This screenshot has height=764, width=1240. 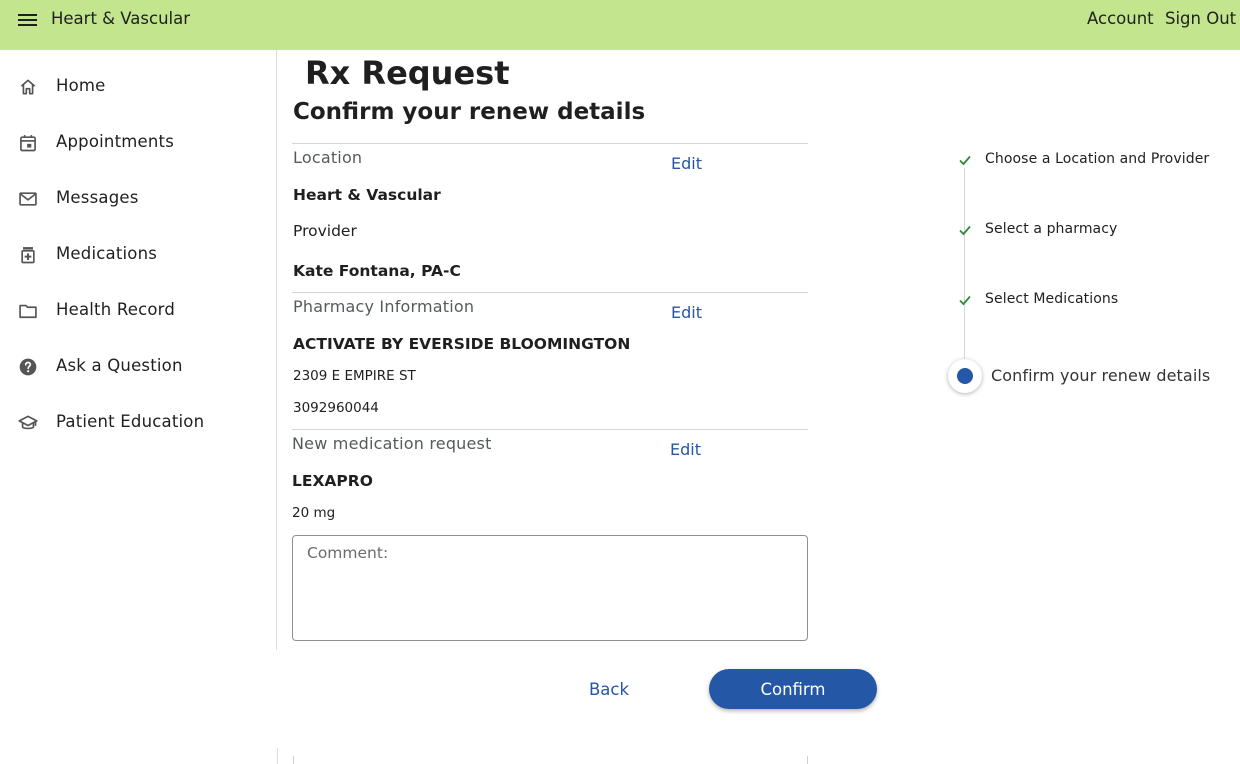 I want to click on page-subtitle: Confirm your renew details, so click(x=469, y=112).